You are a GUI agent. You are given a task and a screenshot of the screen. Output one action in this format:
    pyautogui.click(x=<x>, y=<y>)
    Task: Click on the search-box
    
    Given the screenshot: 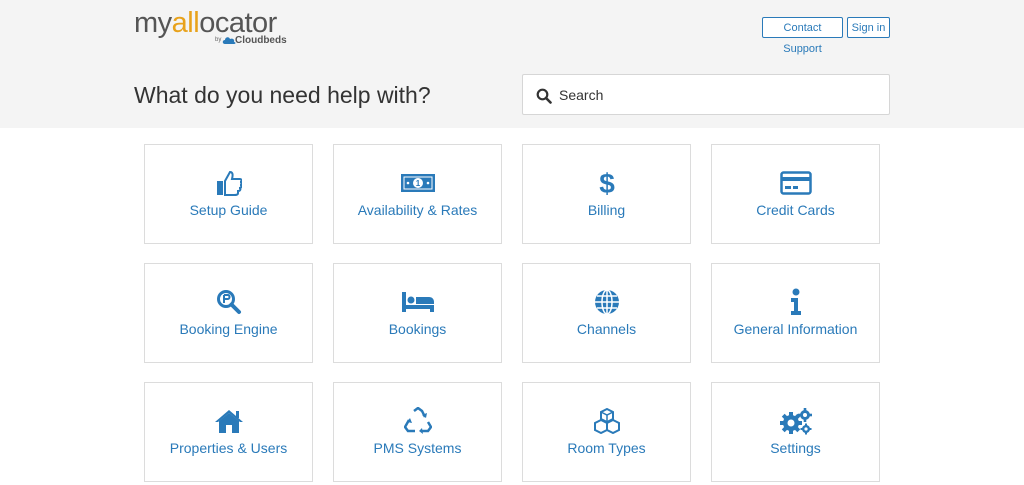 What is the action you would take?
    pyautogui.click(x=706, y=94)
    